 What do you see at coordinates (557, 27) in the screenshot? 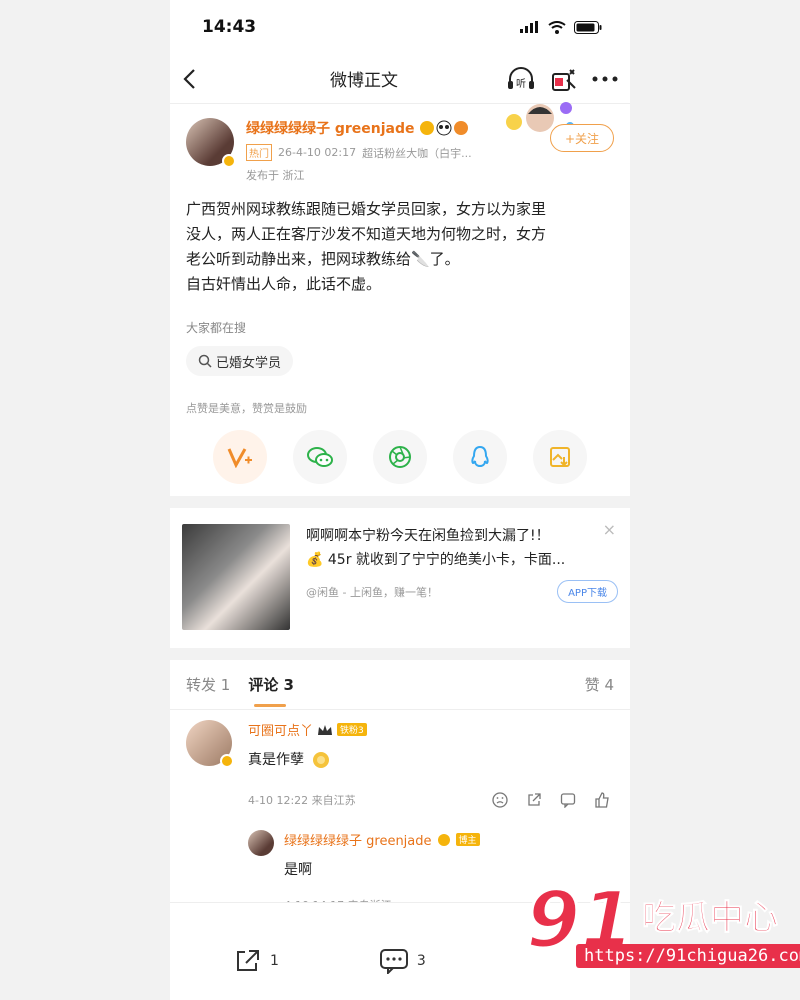
I see `wifi-icon` at bounding box center [557, 27].